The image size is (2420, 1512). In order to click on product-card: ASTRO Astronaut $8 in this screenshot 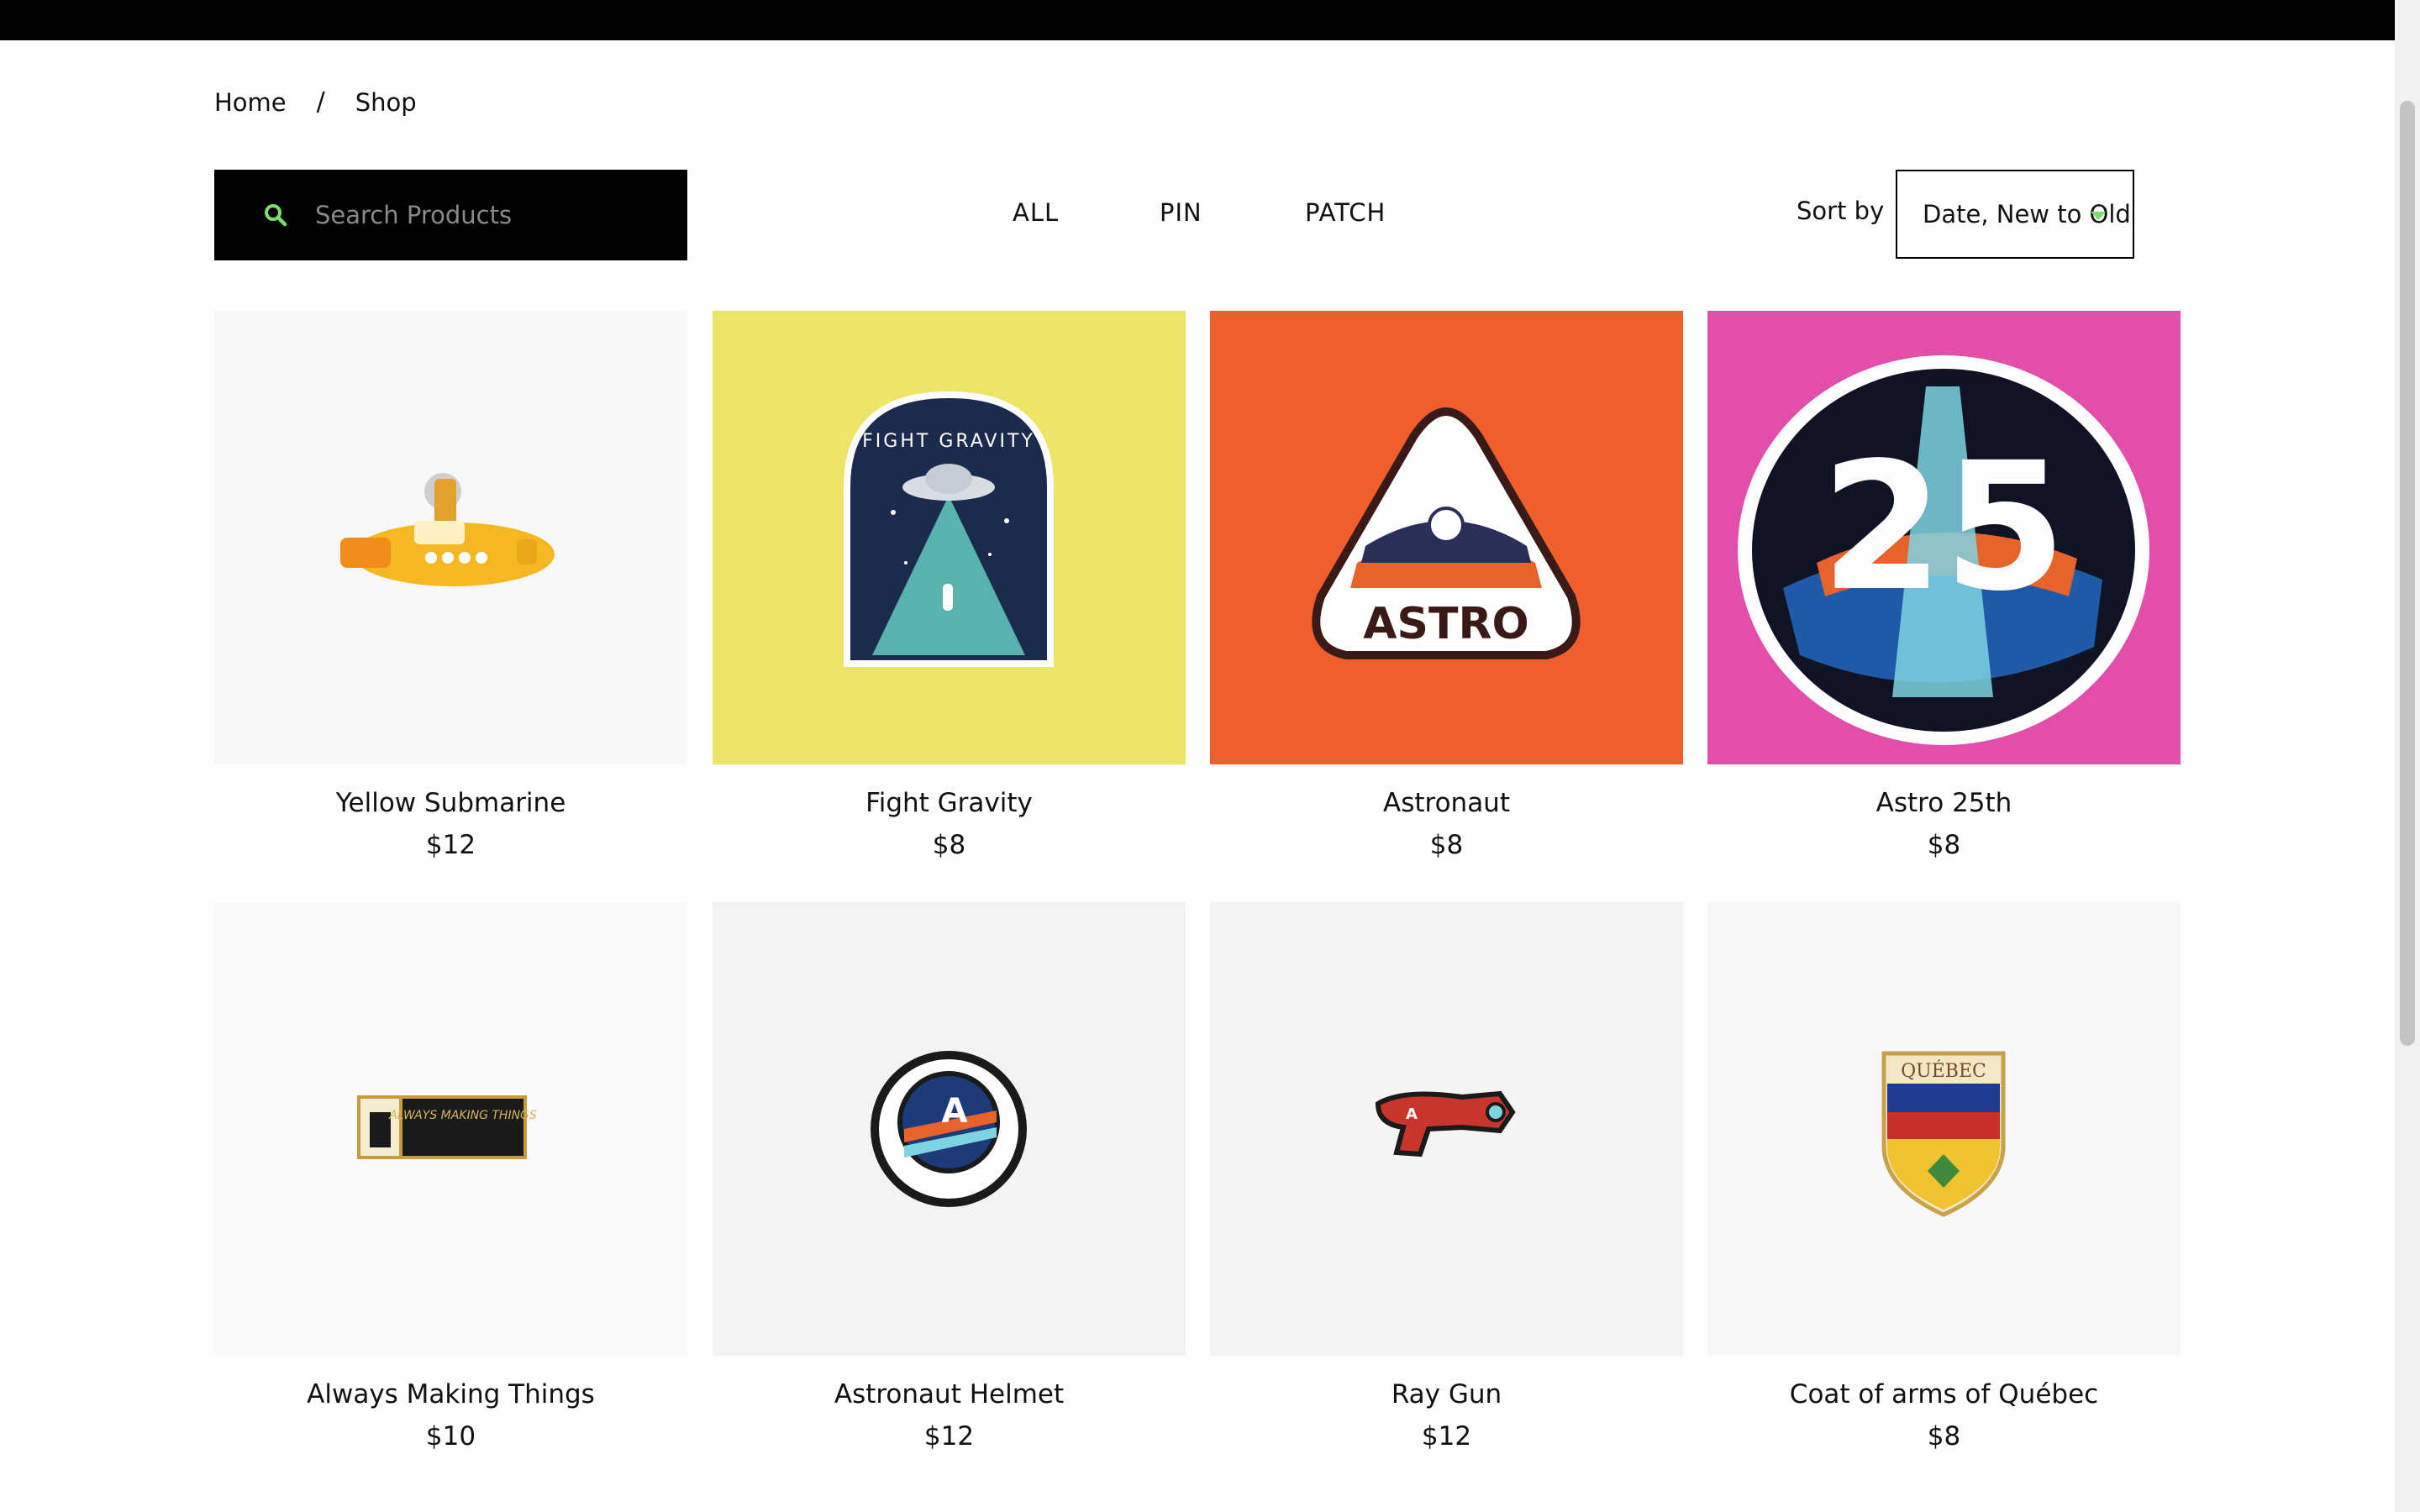, I will do `click(1446, 585)`.